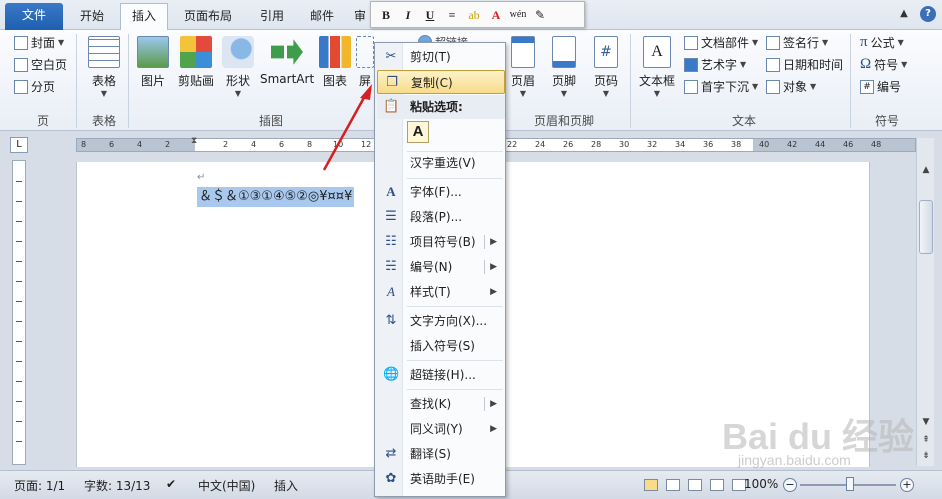 Image resolution: width=942 pixels, height=499 pixels. What do you see at coordinates (880, 86) in the screenshot?
I see `numbering-symbol-button: # 编号` at bounding box center [880, 86].